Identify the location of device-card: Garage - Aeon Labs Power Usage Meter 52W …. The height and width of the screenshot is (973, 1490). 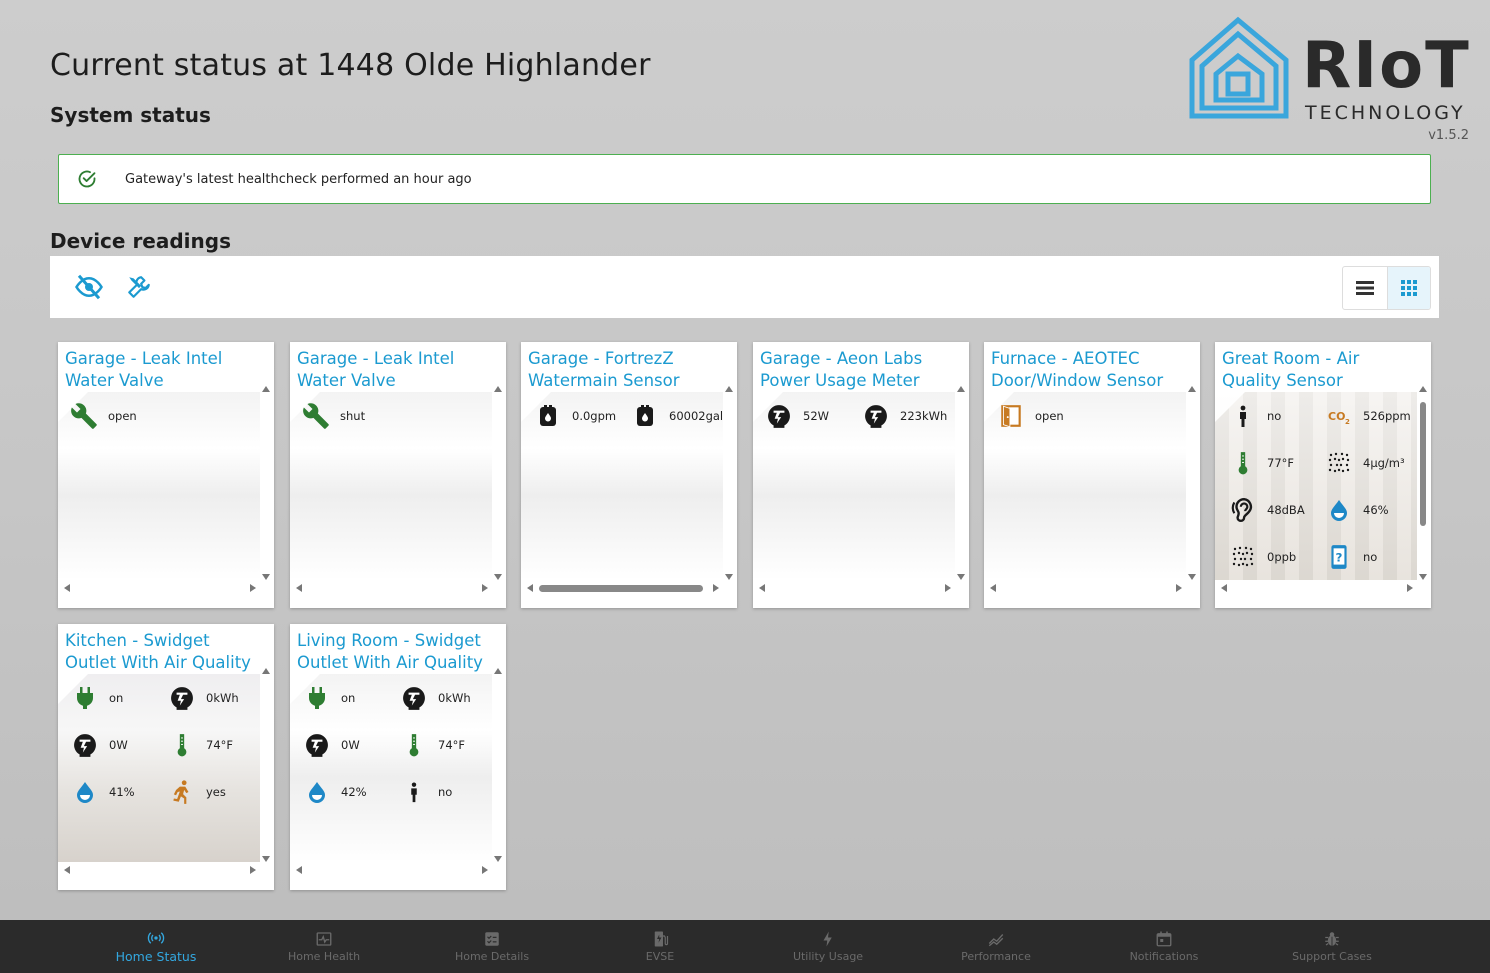
(861, 475).